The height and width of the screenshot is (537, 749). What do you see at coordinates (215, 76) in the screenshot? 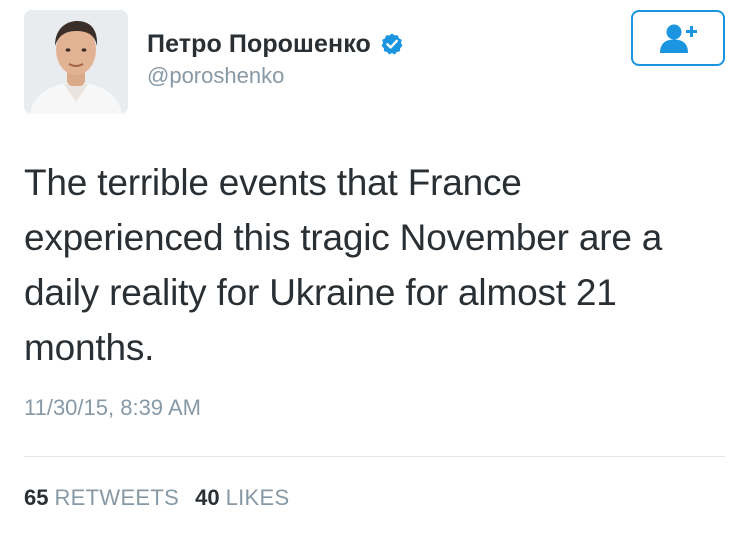
I see `author-handle: @poroshenko` at bounding box center [215, 76].